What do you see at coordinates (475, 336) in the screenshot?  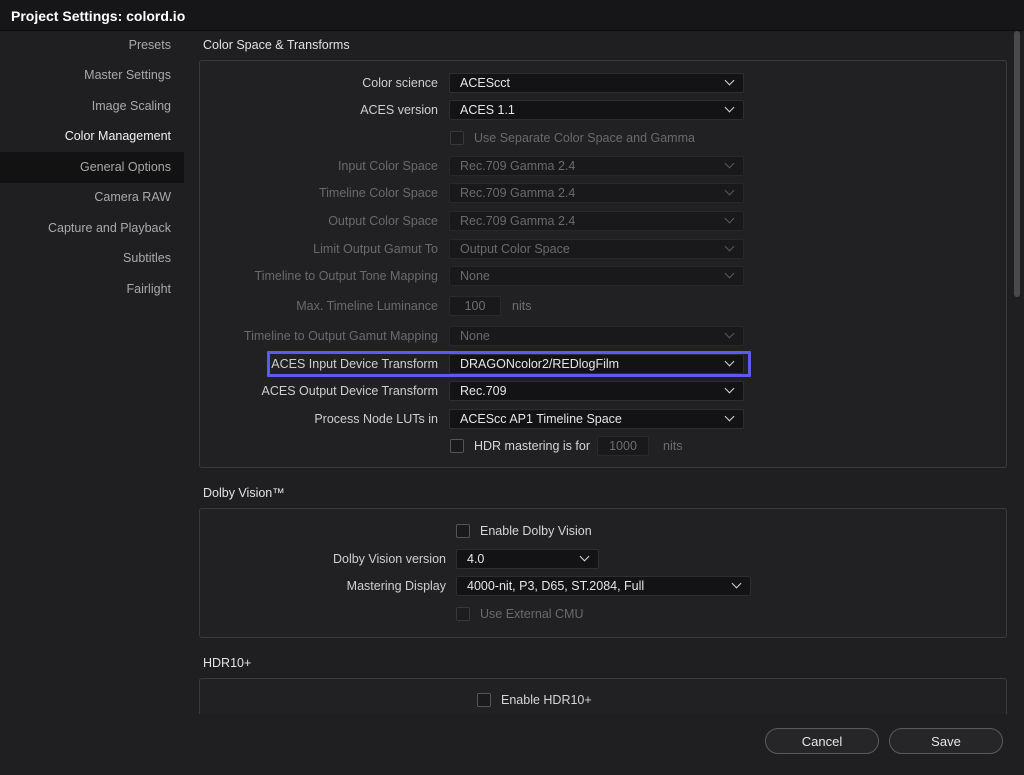 I see `gamut-mapping-value: None` at bounding box center [475, 336].